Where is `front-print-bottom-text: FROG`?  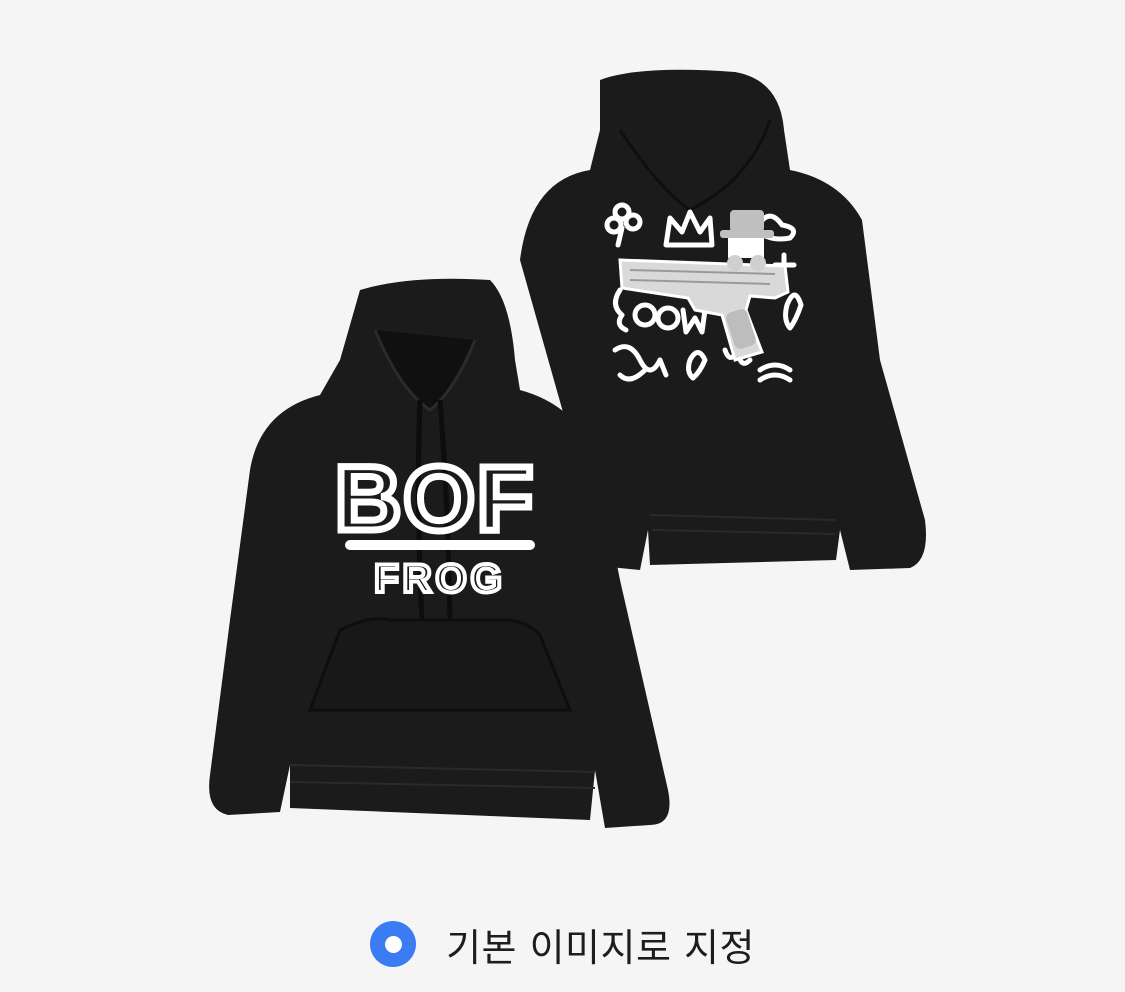
front-print-bottom-text: FROG is located at coordinates (440, 579).